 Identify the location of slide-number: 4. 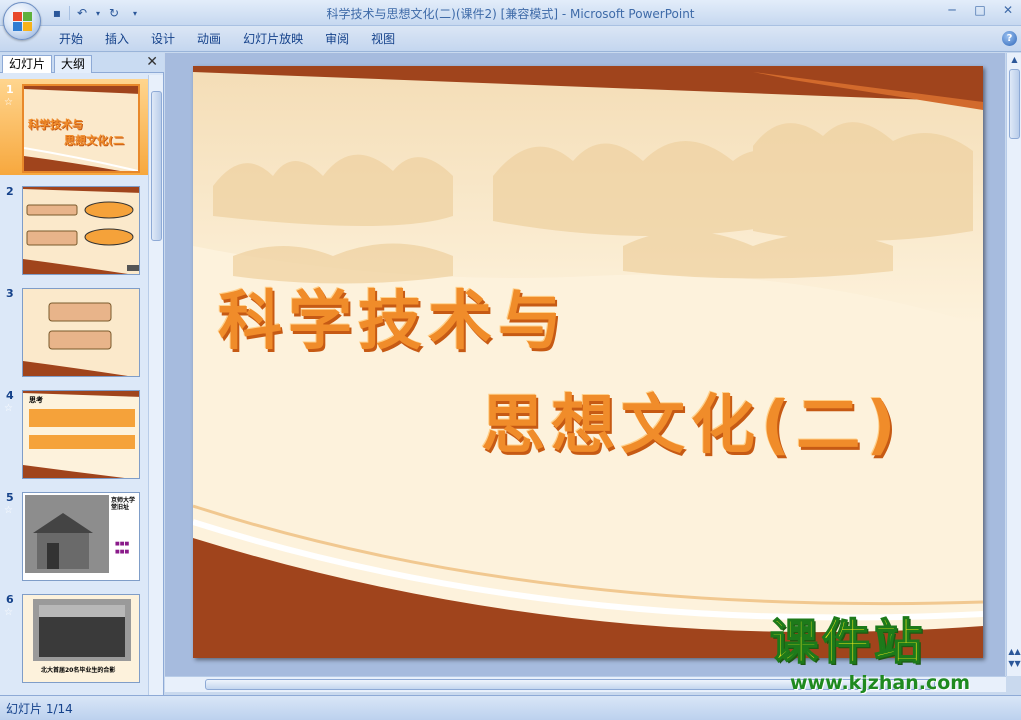
(10, 395).